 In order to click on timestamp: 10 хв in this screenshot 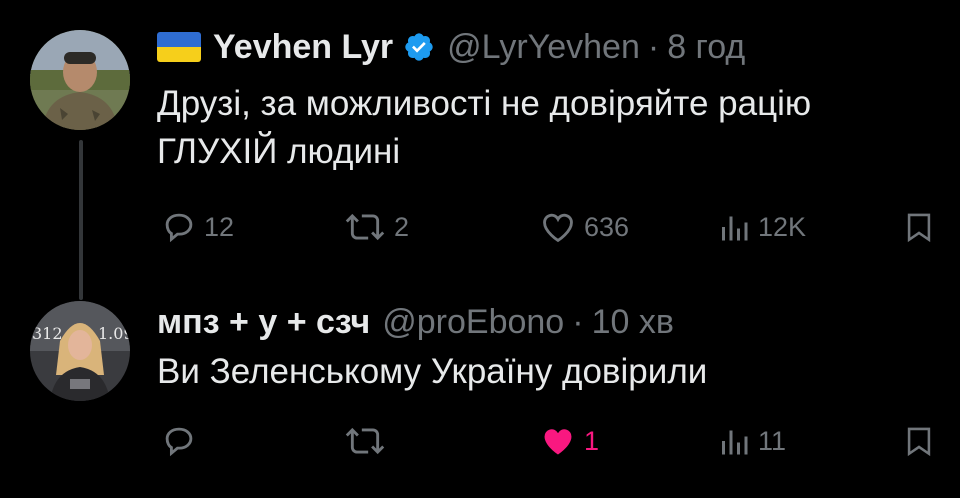, I will do `click(633, 322)`.